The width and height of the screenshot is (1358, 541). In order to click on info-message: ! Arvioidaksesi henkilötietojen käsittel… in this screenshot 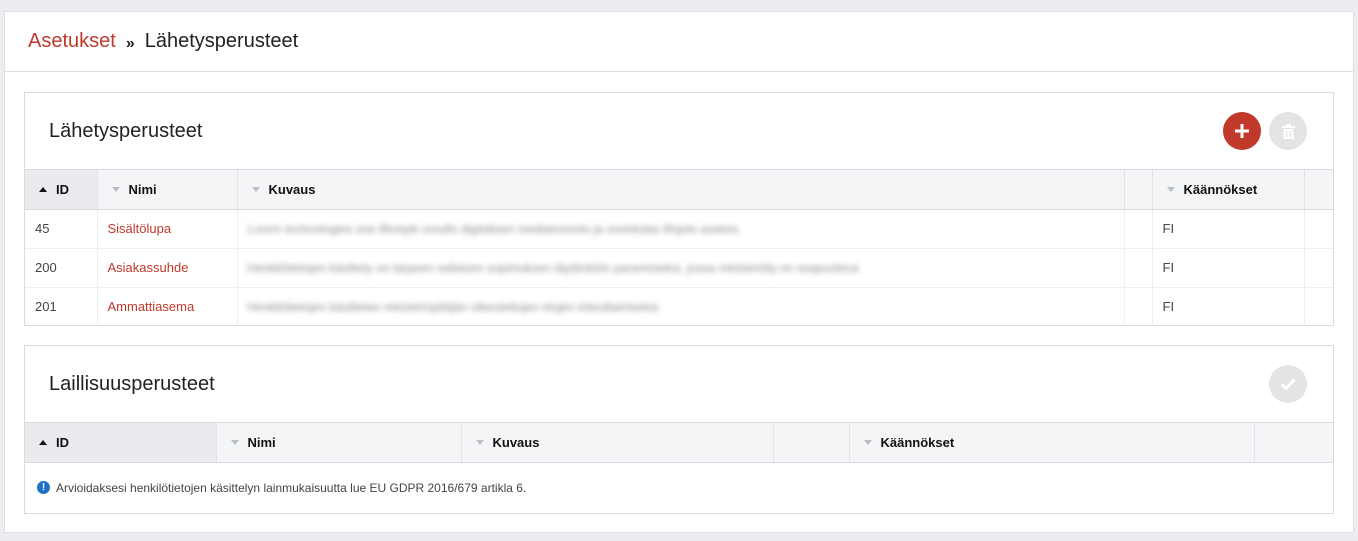, I will do `click(679, 479)`.